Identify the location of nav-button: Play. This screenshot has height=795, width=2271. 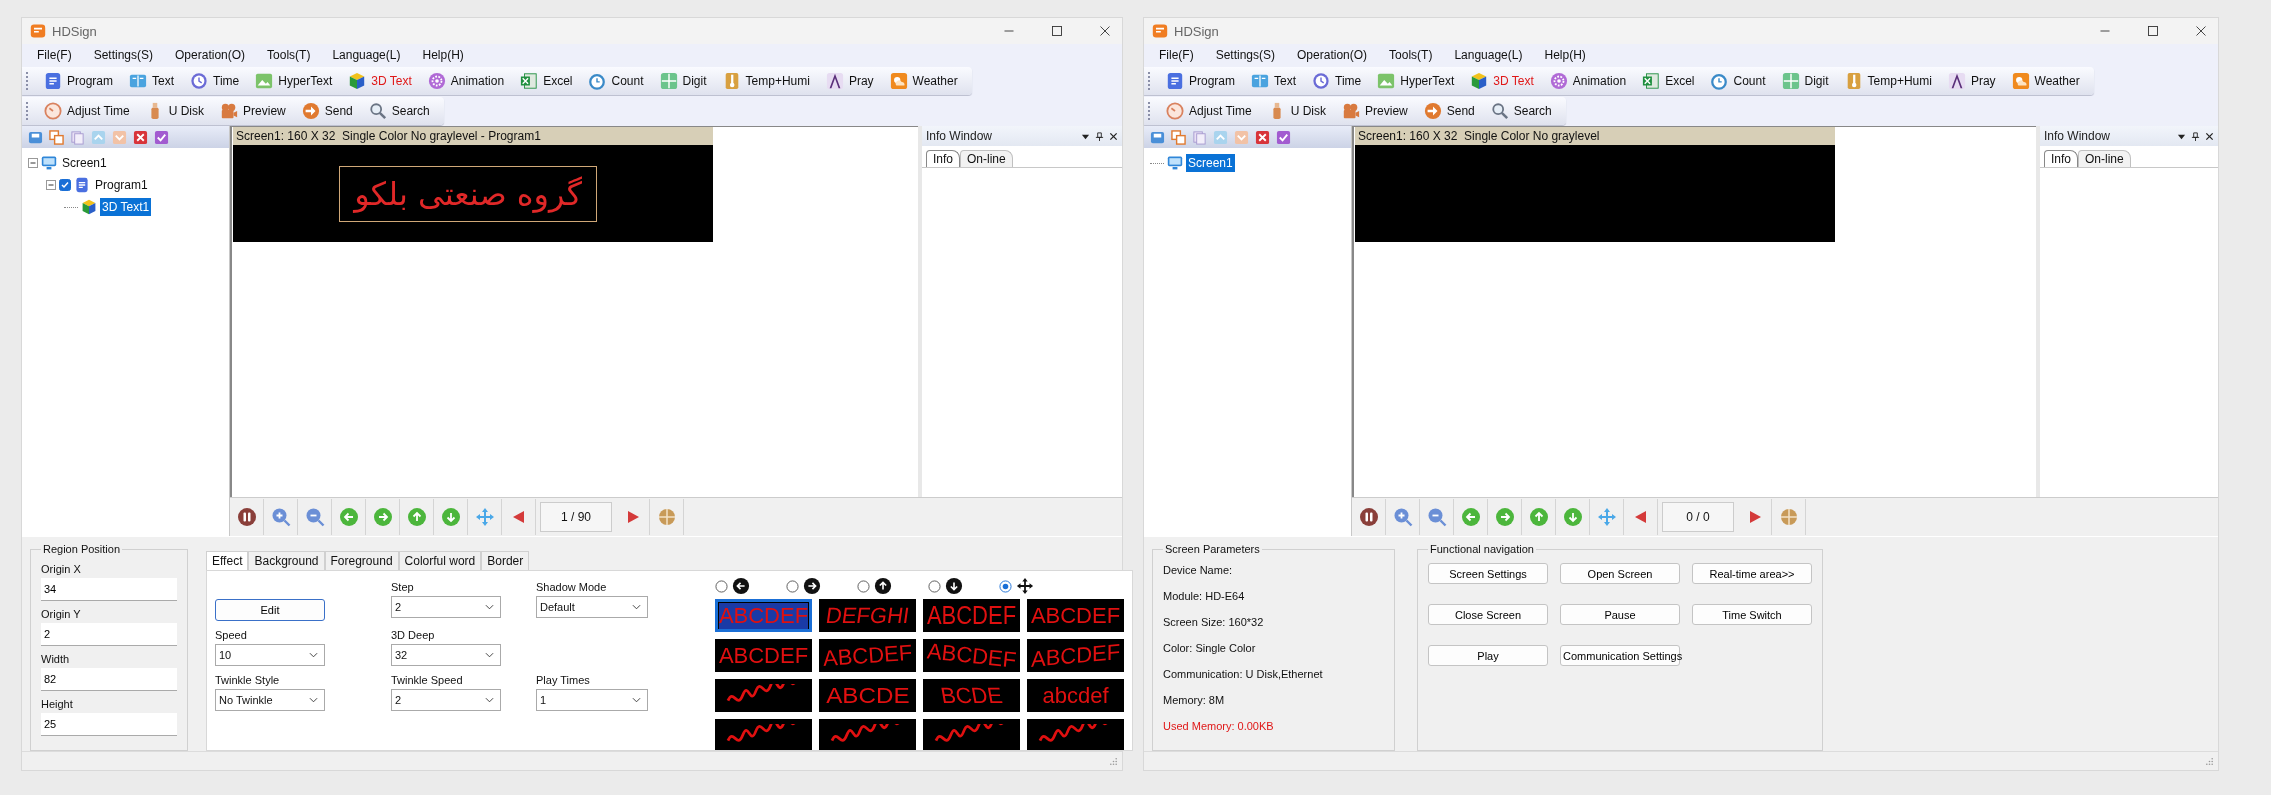
(1488, 655).